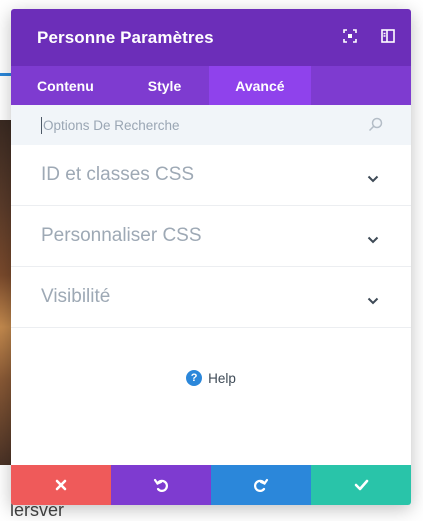 Image resolution: width=423 pixels, height=521 pixels. I want to click on redo-button, so click(261, 485).